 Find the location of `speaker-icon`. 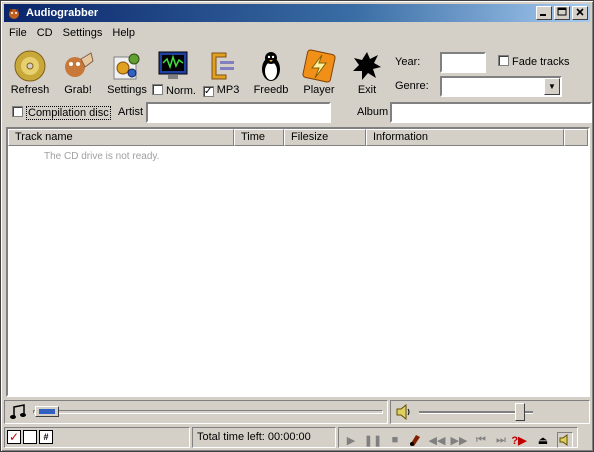

speaker-icon is located at coordinates (403, 412).